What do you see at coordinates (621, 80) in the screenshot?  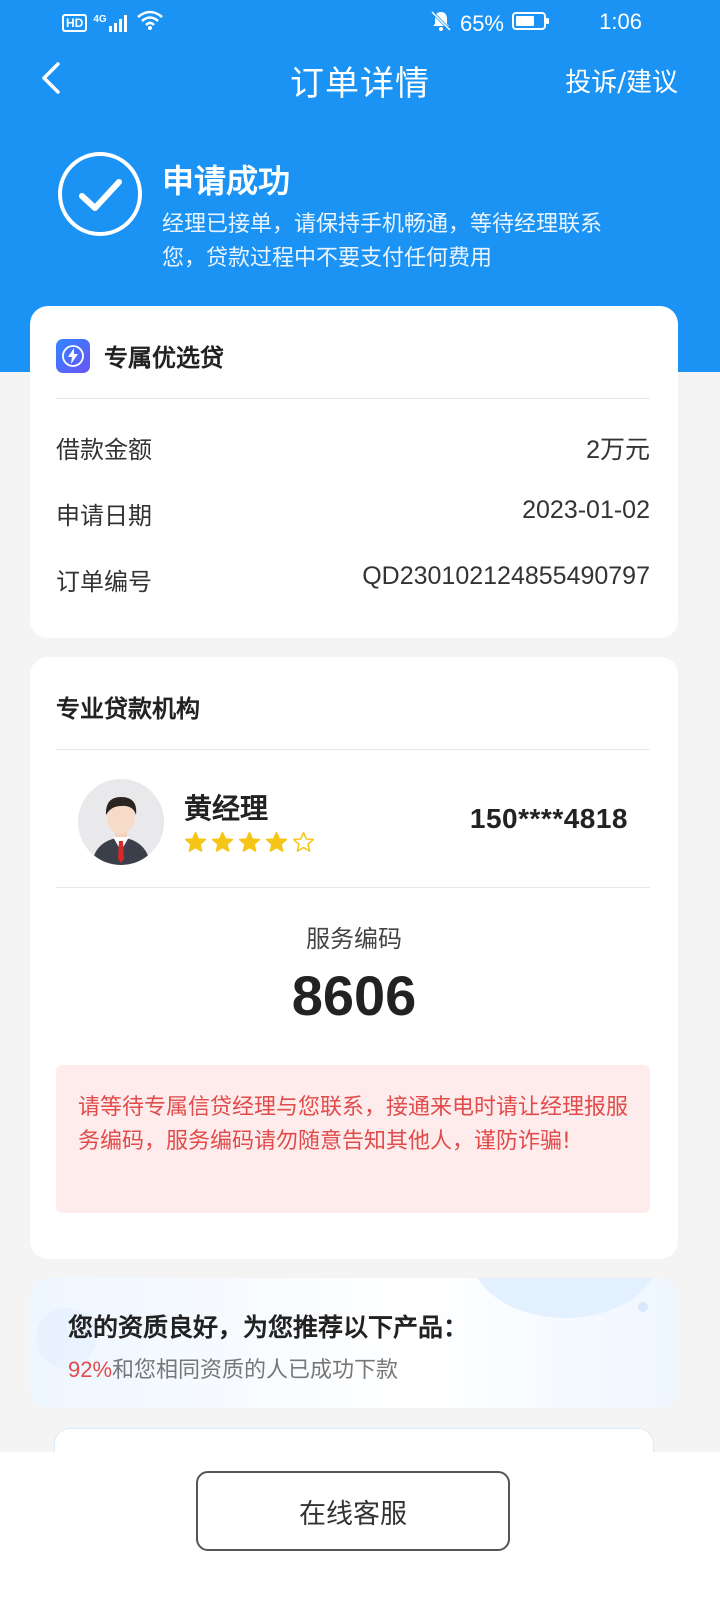 I see `complaint-link: 投诉/建议` at bounding box center [621, 80].